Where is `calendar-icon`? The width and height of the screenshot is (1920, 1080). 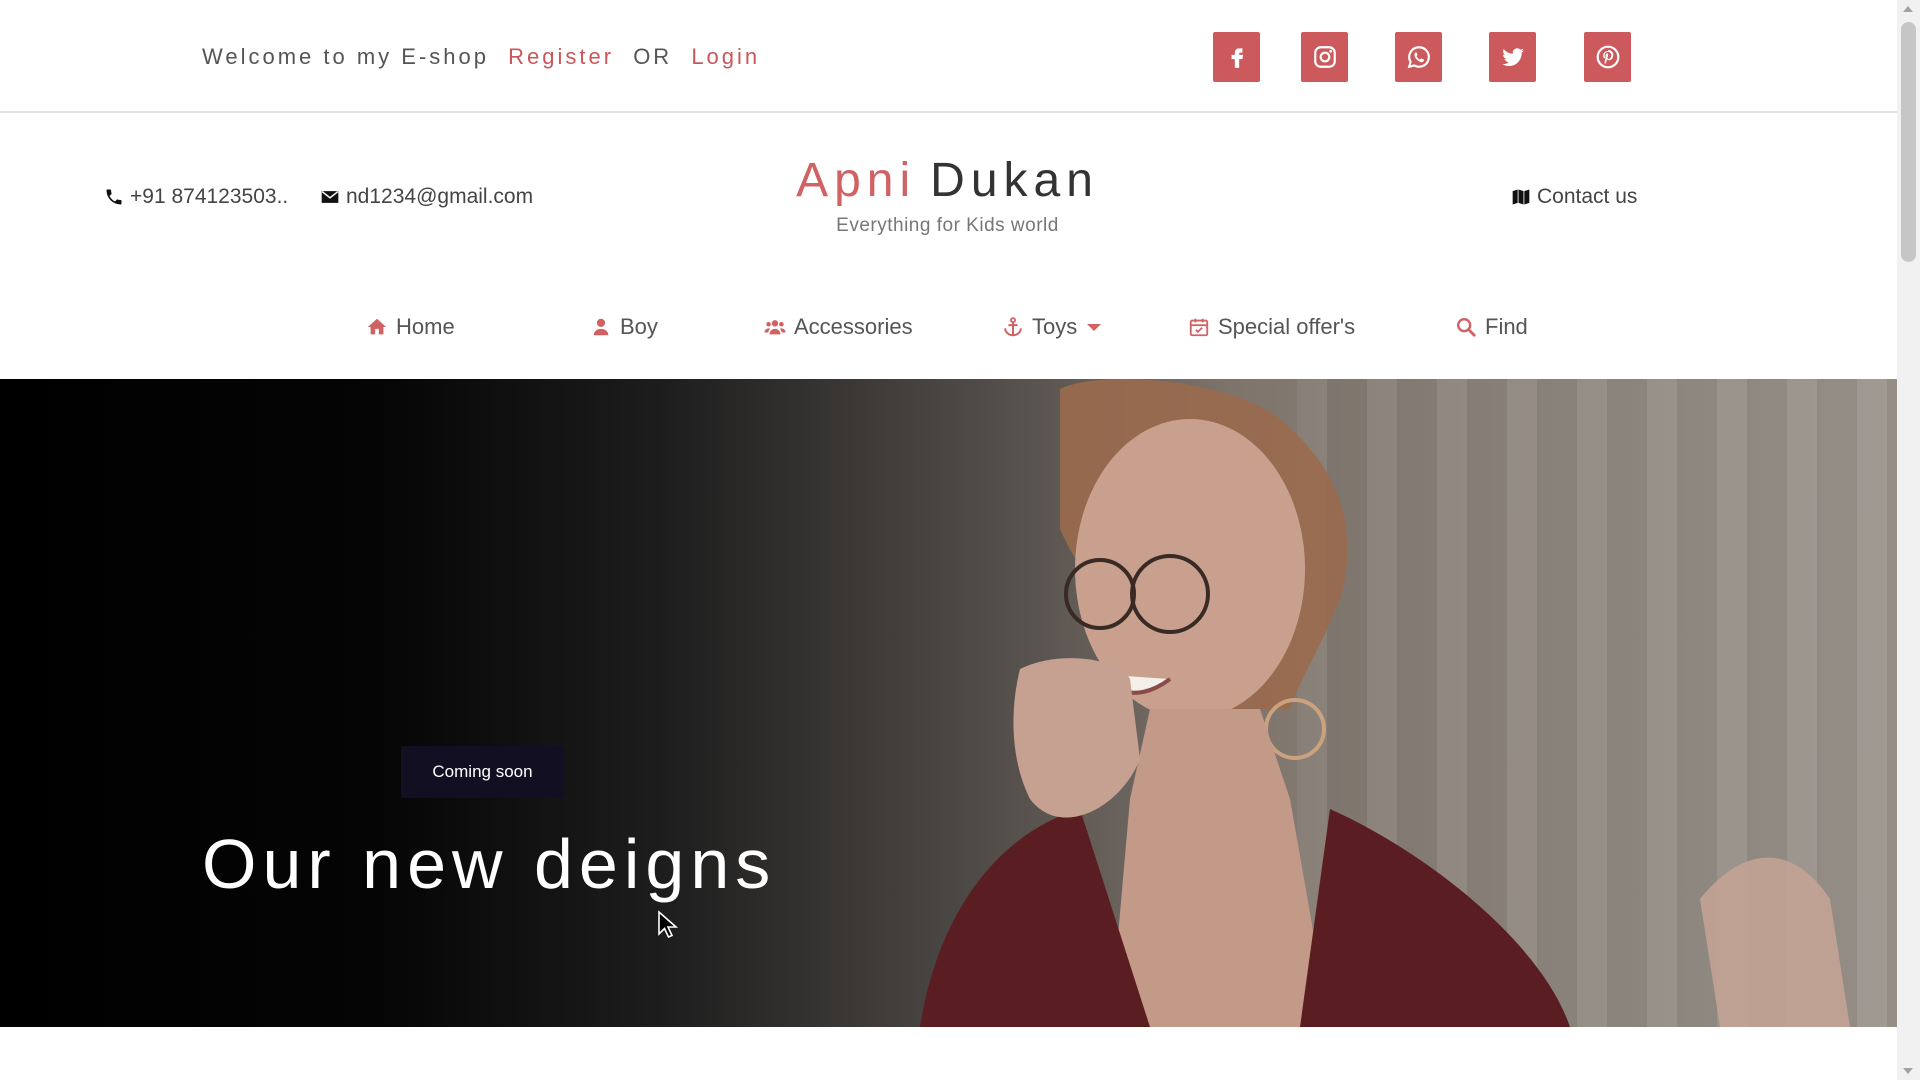 calendar-icon is located at coordinates (1199, 327).